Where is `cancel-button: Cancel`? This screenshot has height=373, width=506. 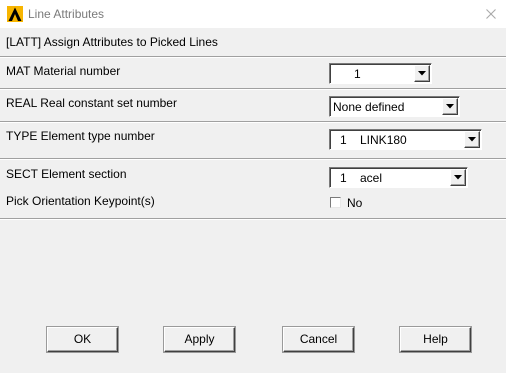 cancel-button: Cancel is located at coordinates (318, 339).